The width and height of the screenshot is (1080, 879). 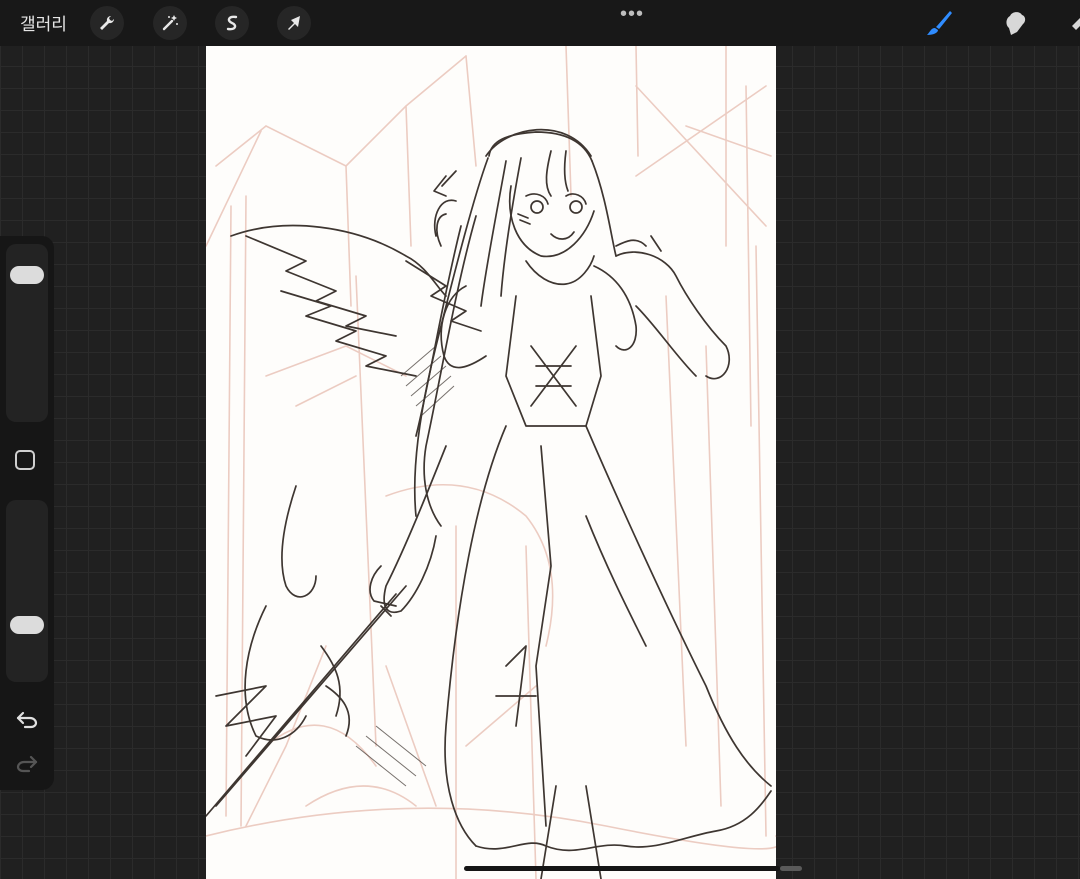 I want to click on home-indicator-tail, so click(x=791, y=868).